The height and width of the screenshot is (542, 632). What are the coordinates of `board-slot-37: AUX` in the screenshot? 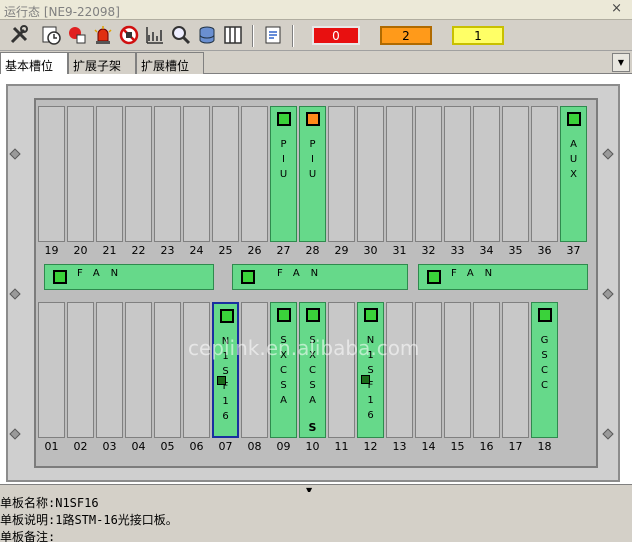 It's located at (573, 174).